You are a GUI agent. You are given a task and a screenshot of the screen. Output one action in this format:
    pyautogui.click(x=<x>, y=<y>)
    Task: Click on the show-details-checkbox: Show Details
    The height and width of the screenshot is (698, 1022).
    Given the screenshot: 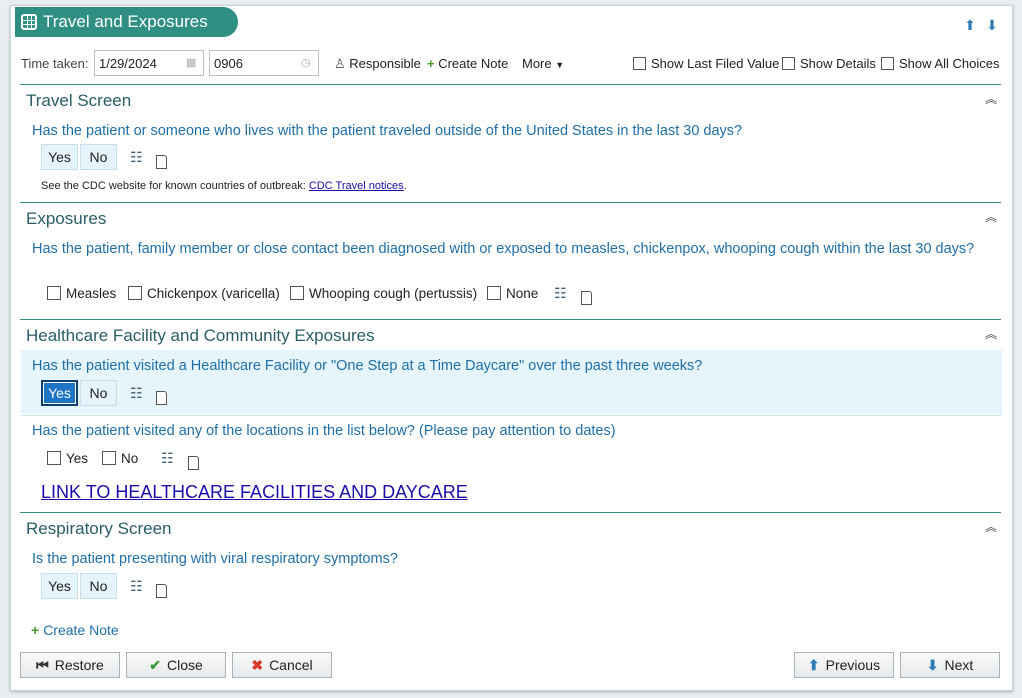 What is the action you would take?
    pyautogui.click(x=829, y=63)
    